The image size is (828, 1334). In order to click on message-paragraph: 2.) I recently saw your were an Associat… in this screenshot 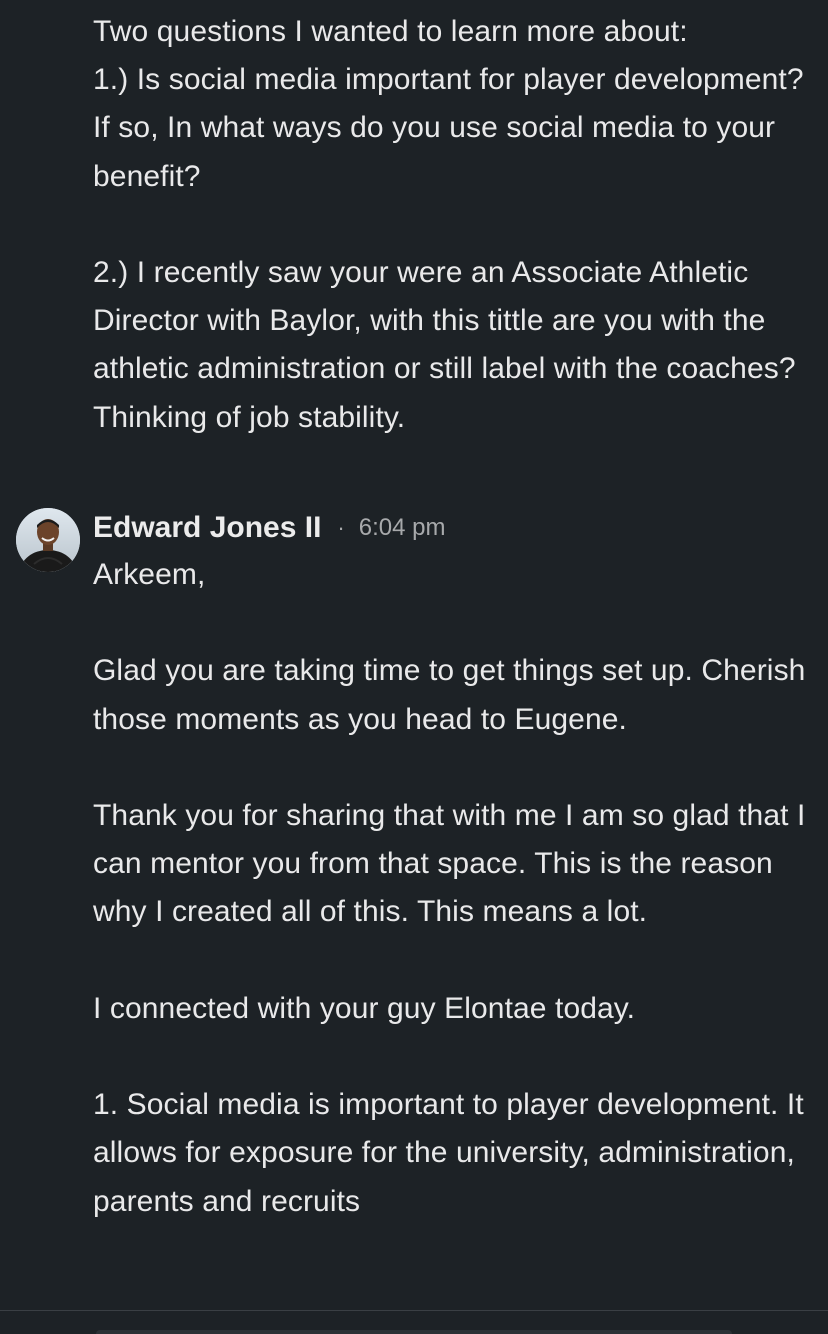, I will do `click(444, 345)`.